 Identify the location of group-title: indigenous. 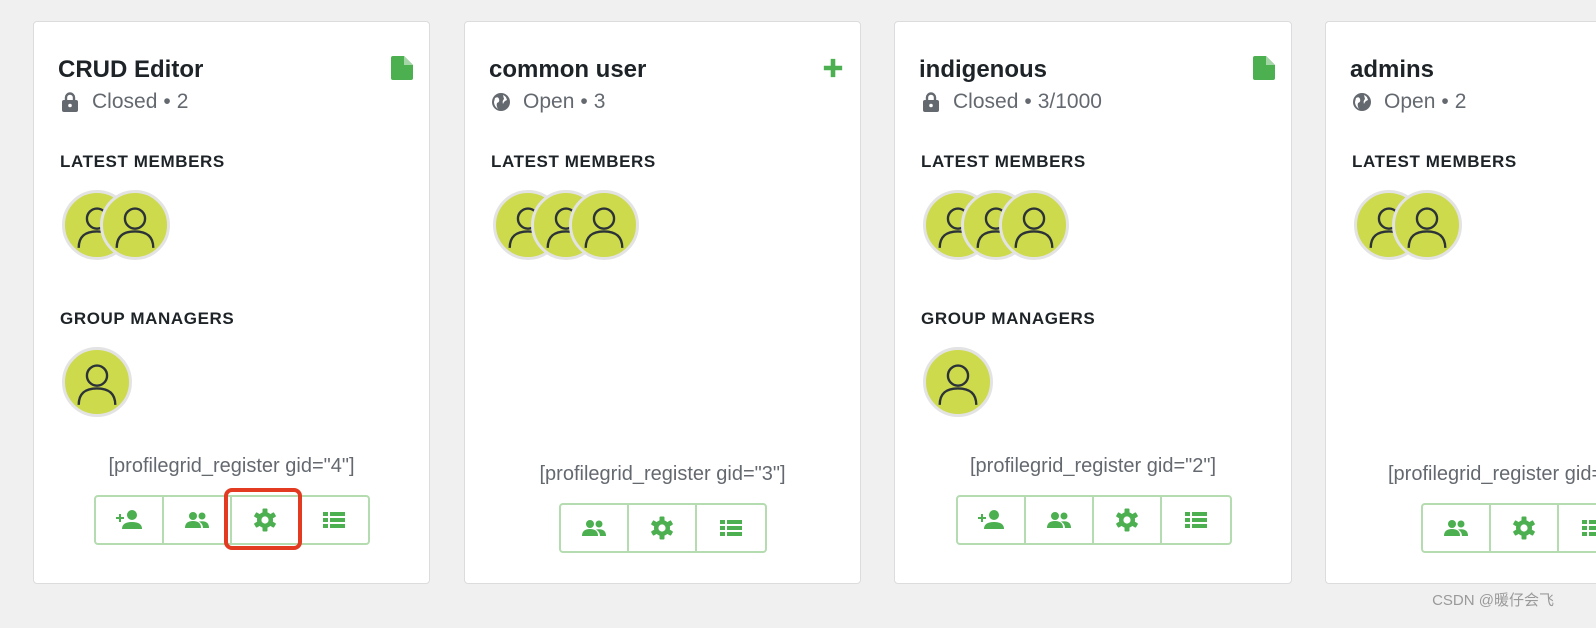
(983, 70).